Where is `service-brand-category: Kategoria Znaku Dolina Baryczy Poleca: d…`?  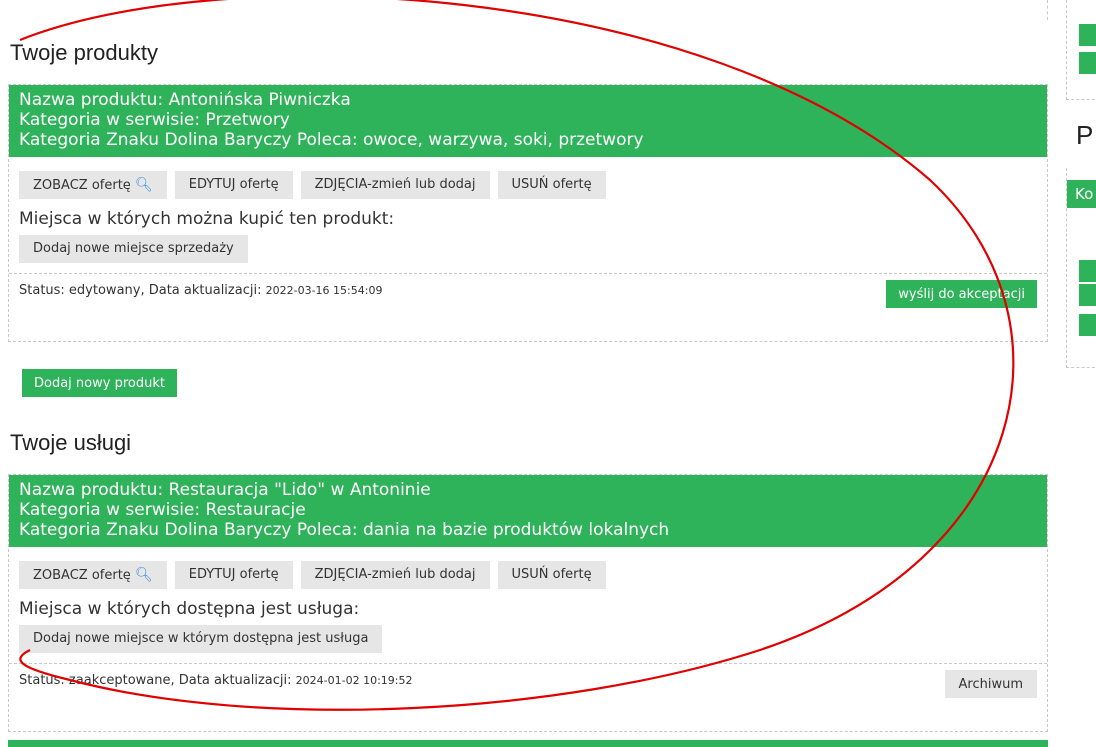 service-brand-category: Kategoria Znaku Dolina Baryczy Poleca: d… is located at coordinates (344, 530).